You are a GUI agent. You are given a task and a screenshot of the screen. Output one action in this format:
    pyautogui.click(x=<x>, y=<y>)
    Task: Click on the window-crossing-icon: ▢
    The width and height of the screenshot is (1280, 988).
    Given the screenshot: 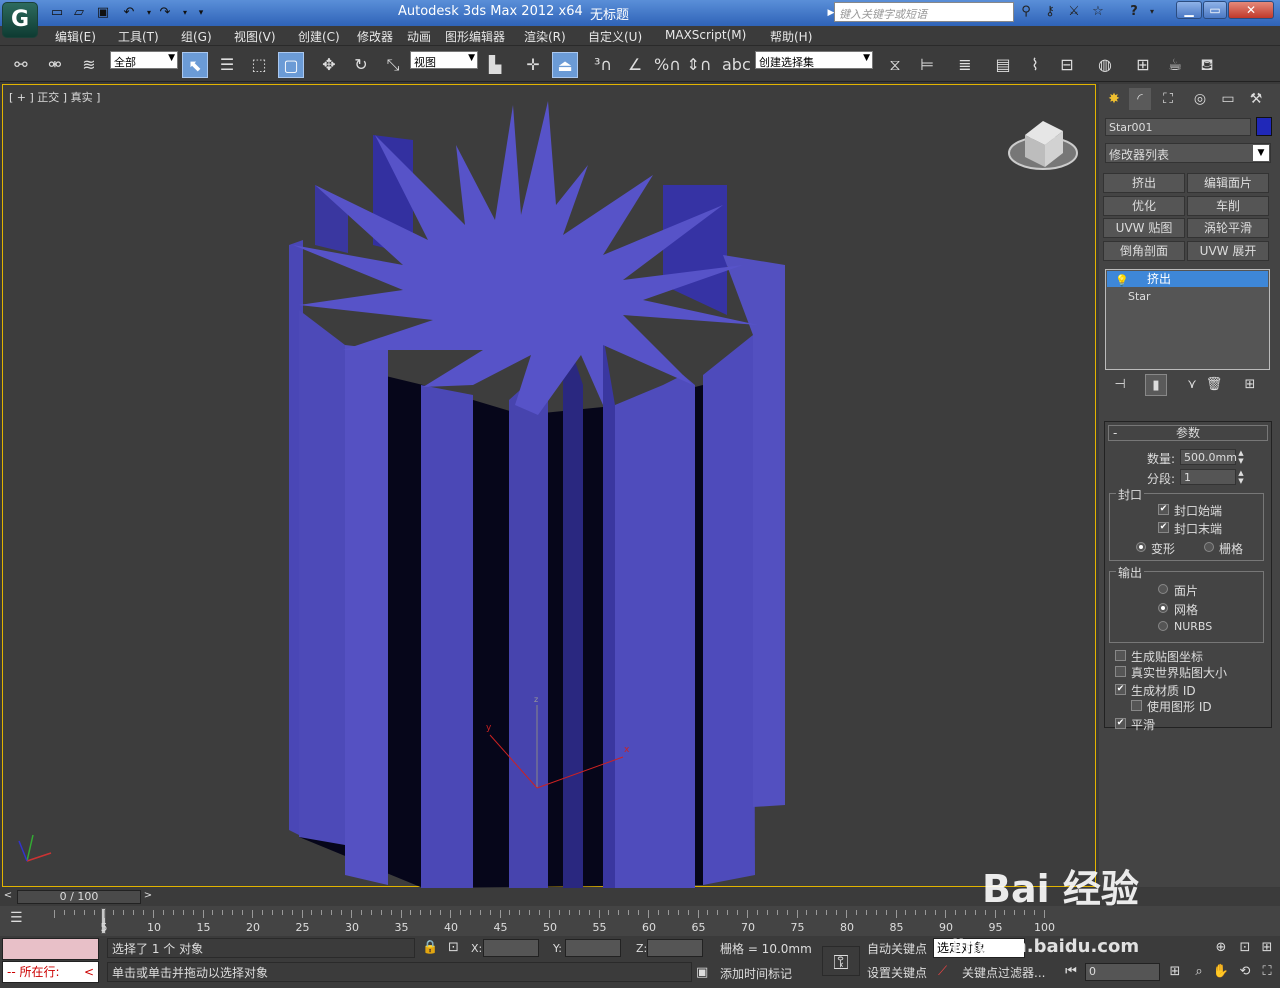 What is the action you would take?
    pyautogui.click(x=291, y=65)
    